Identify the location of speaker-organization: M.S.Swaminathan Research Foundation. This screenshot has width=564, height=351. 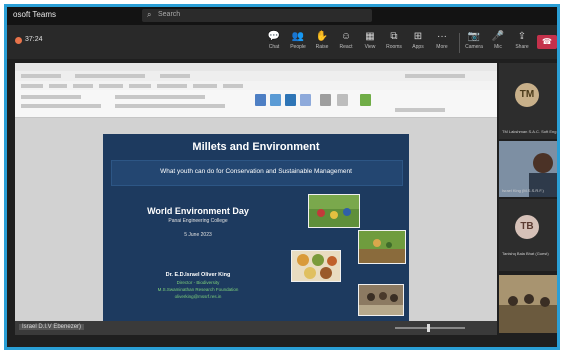
(198, 289).